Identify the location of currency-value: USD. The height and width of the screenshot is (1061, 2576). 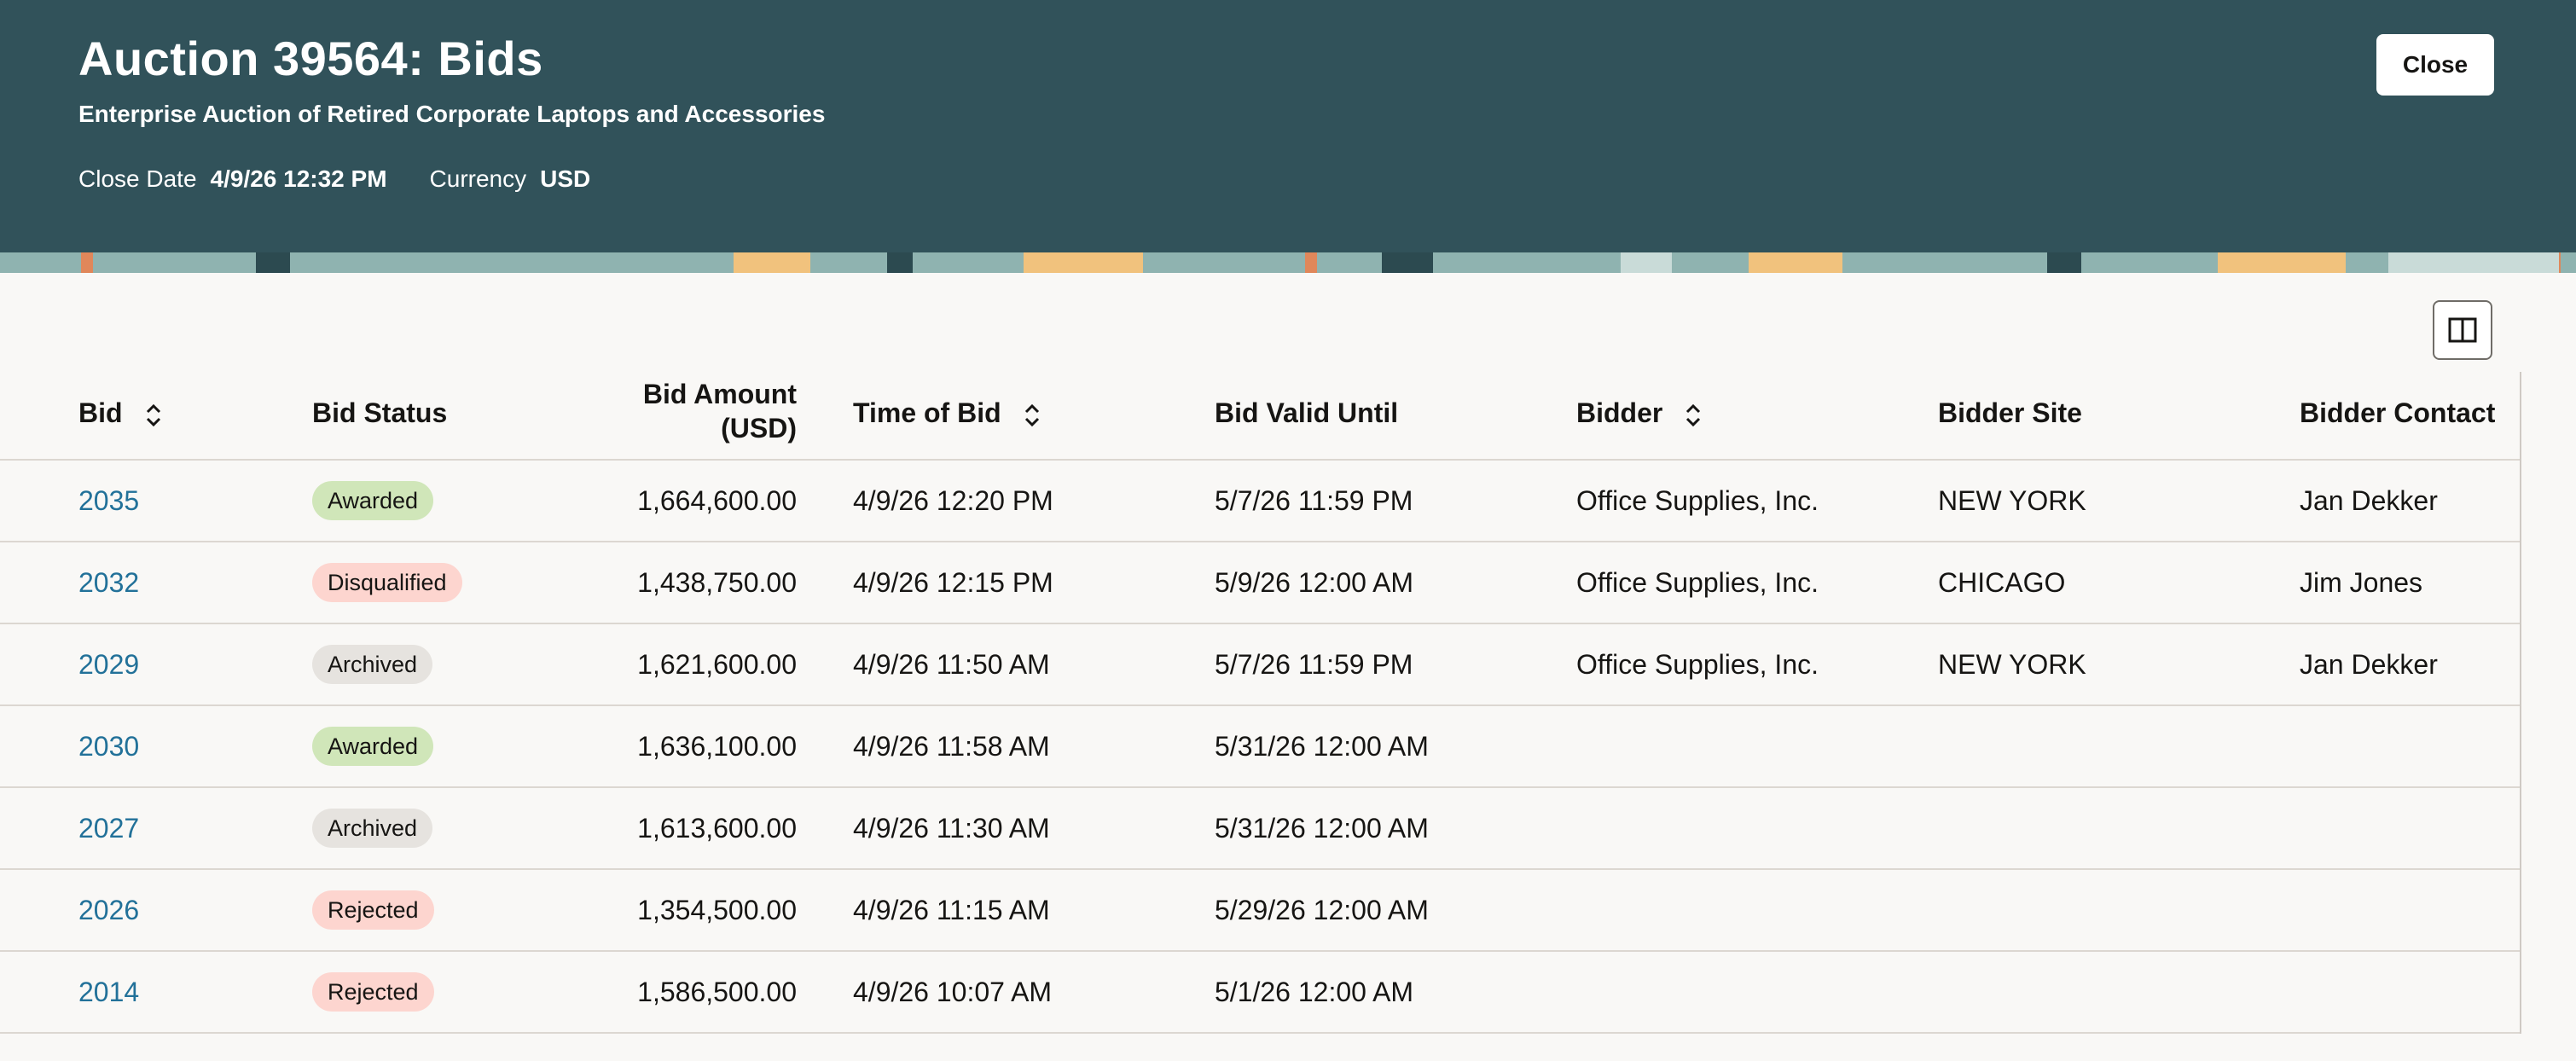
(565, 178).